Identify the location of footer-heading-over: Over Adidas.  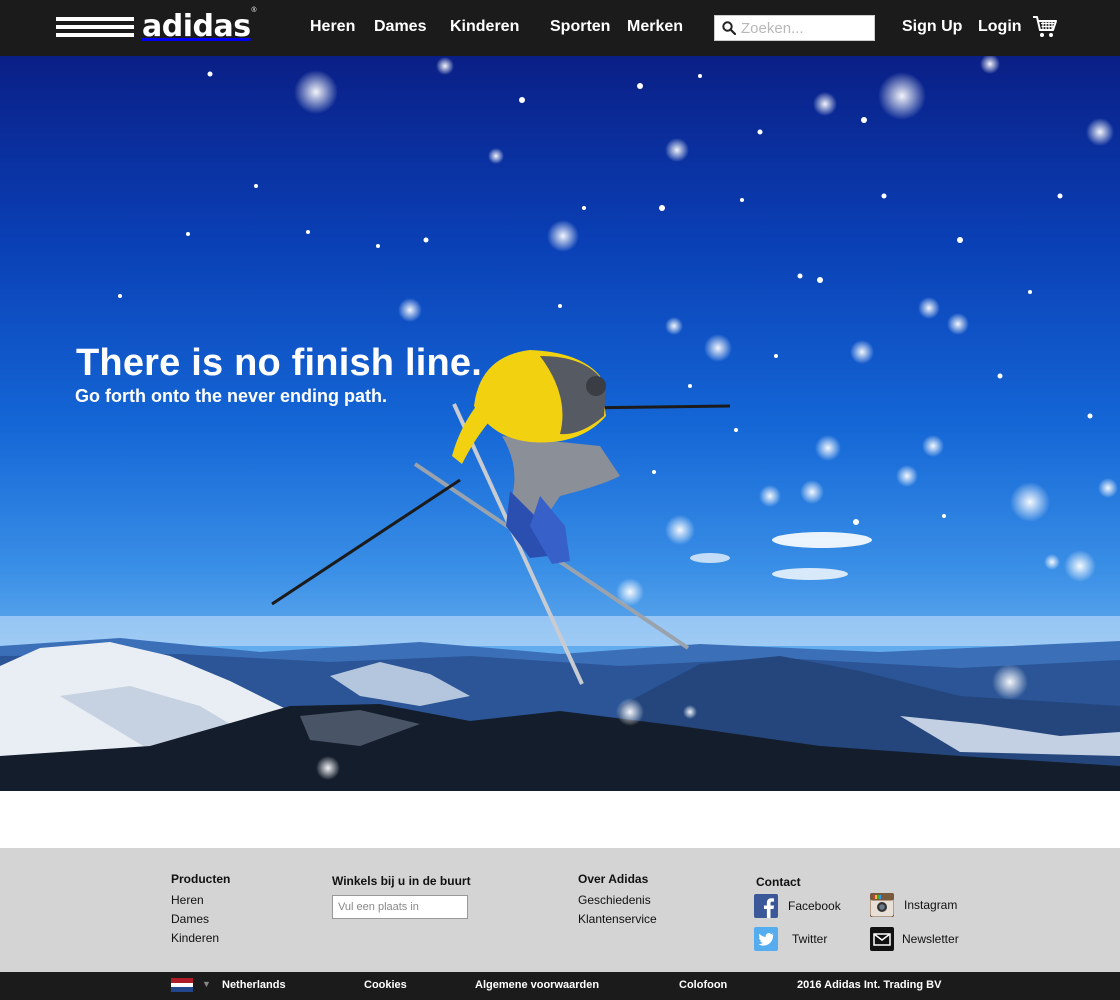
(613, 879).